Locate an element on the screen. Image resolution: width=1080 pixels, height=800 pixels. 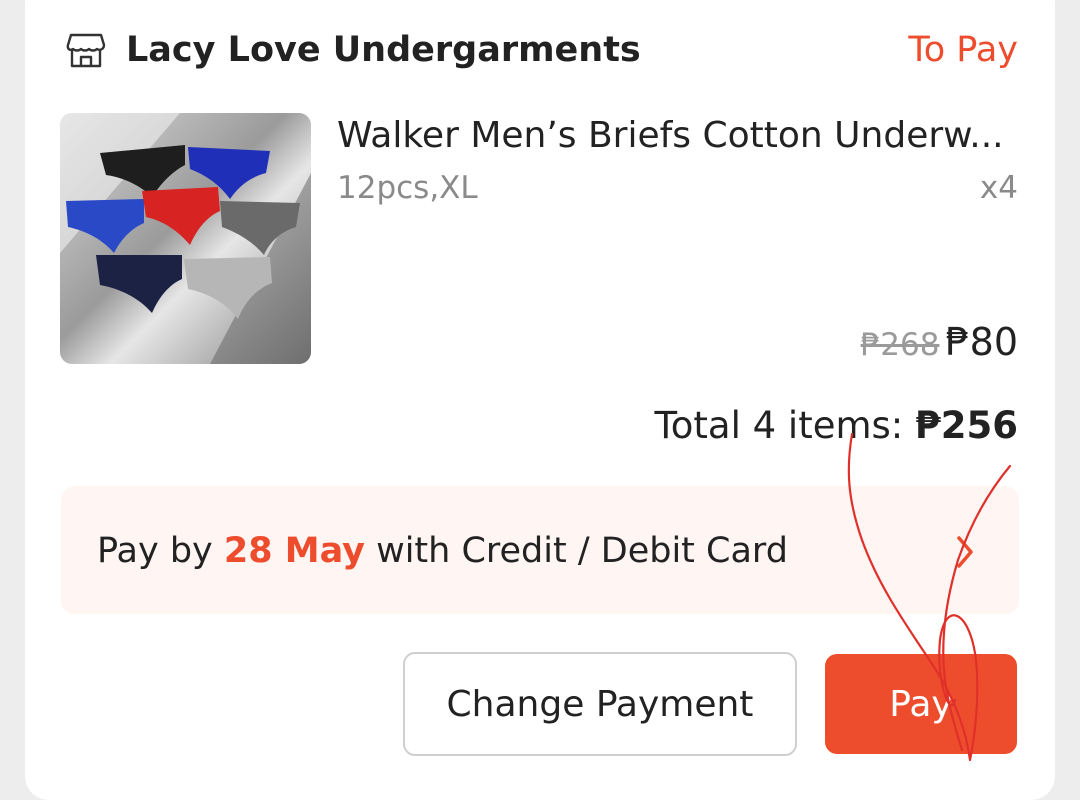
order-status: To Pay is located at coordinates (963, 50).